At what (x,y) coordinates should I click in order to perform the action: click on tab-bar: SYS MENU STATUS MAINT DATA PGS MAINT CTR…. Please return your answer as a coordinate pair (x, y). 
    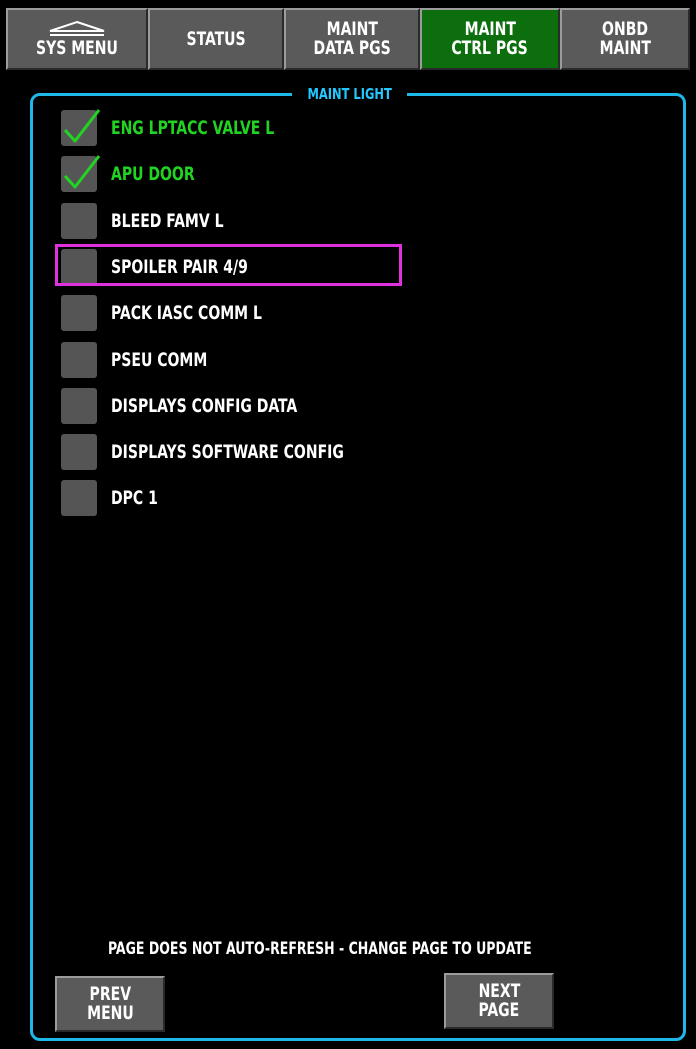
    Looking at the image, I should click on (348, 40).